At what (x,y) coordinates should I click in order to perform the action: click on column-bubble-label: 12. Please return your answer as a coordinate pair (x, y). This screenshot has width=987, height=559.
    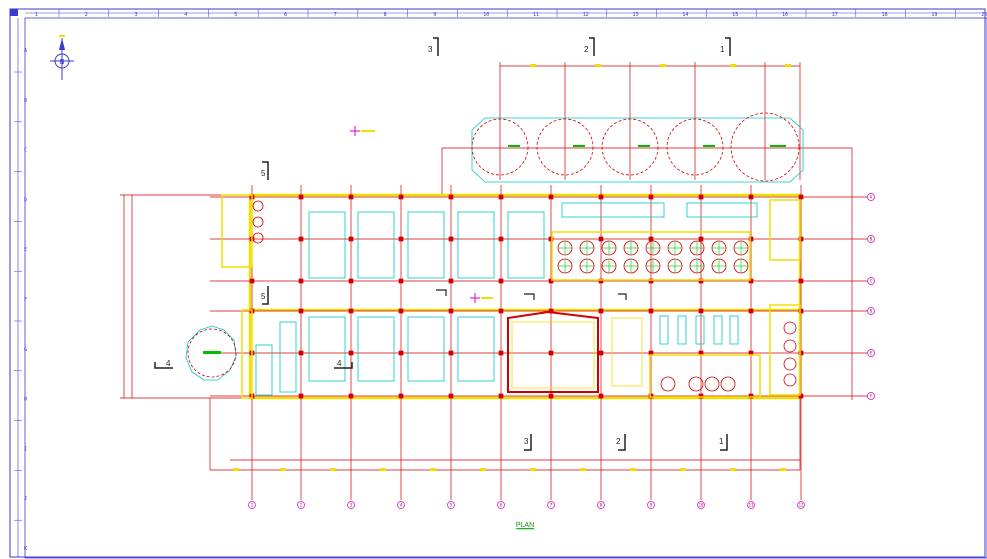
    Looking at the image, I should click on (801, 505).